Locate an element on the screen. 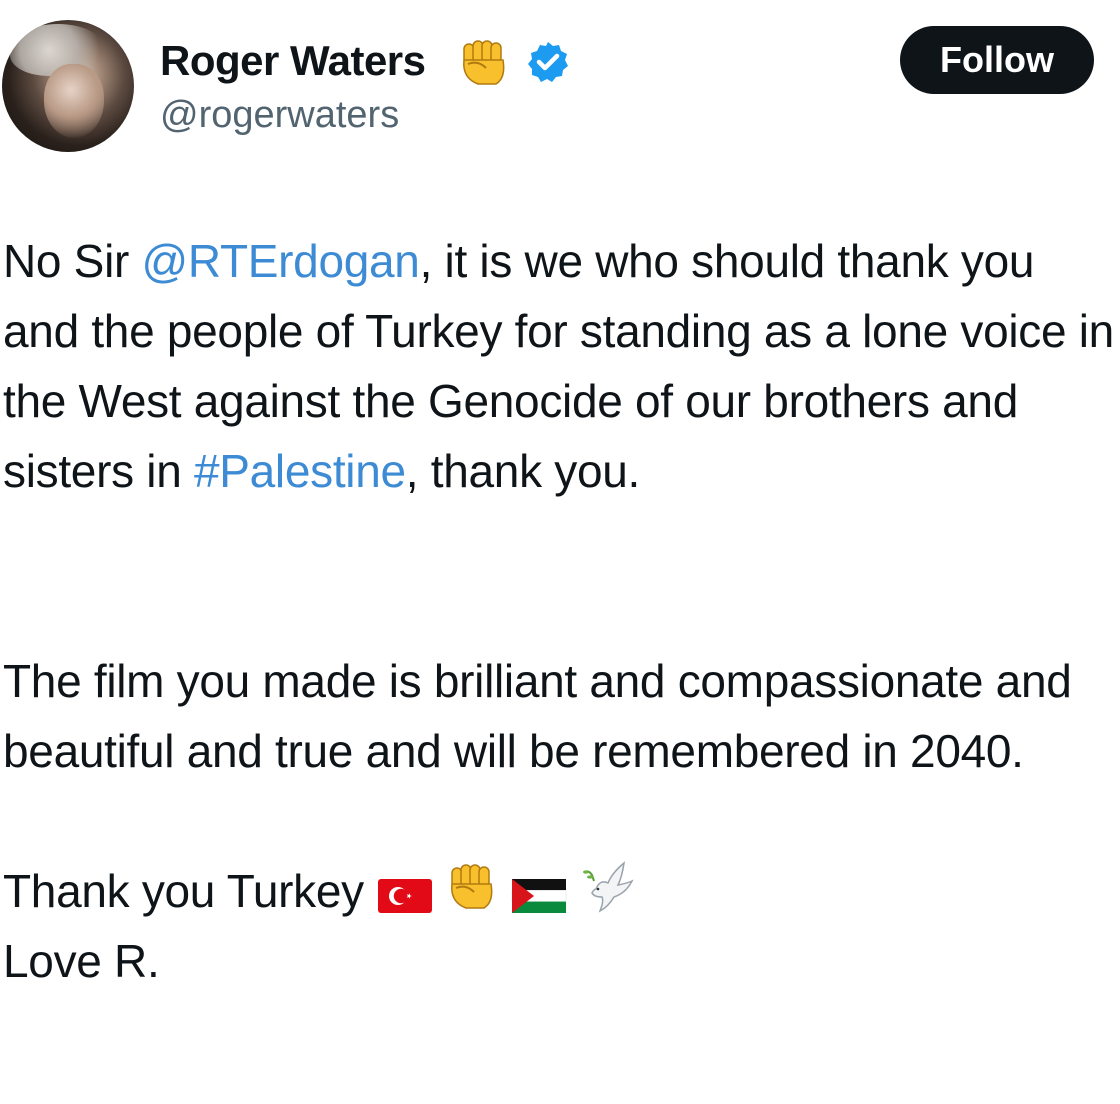 This screenshot has height=1104, width=1120. paragraph-text: No Sir is located at coordinates (72, 261).